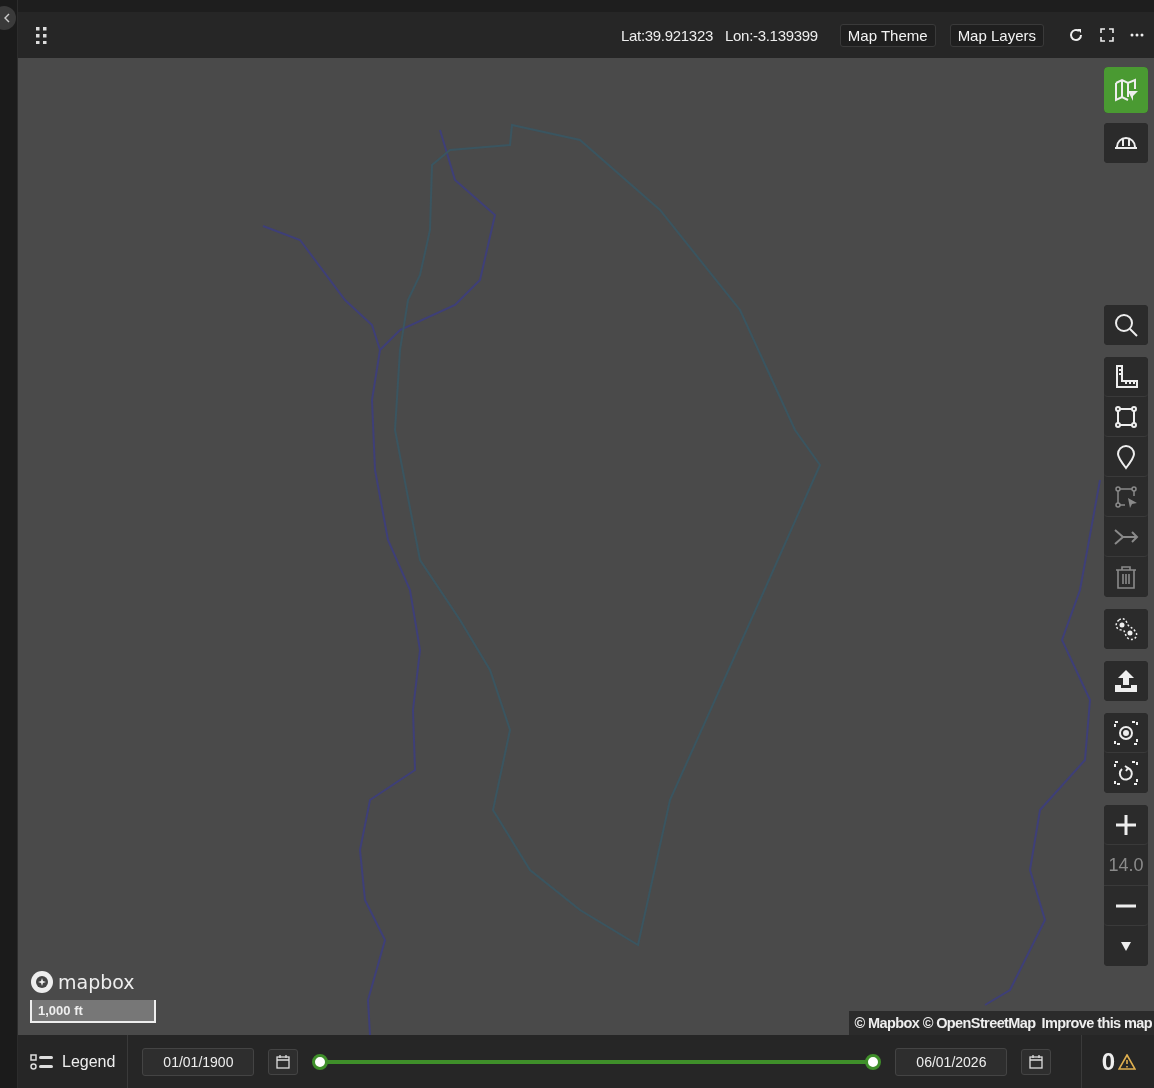 The image size is (1154, 1088). I want to click on map-filter-icon, so click(1126, 90).